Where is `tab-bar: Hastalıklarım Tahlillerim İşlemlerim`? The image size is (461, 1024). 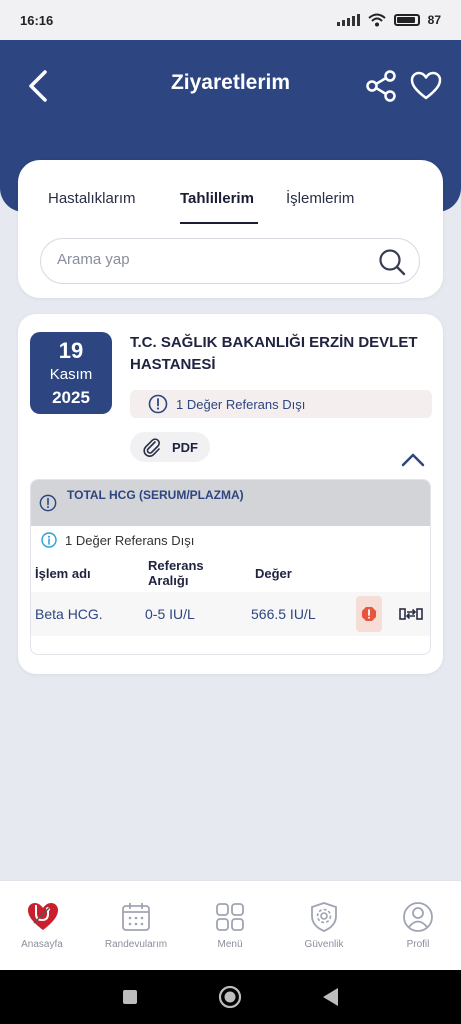 tab-bar: Hastalıklarım Tahlillerim İşlemlerim is located at coordinates (230, 206).